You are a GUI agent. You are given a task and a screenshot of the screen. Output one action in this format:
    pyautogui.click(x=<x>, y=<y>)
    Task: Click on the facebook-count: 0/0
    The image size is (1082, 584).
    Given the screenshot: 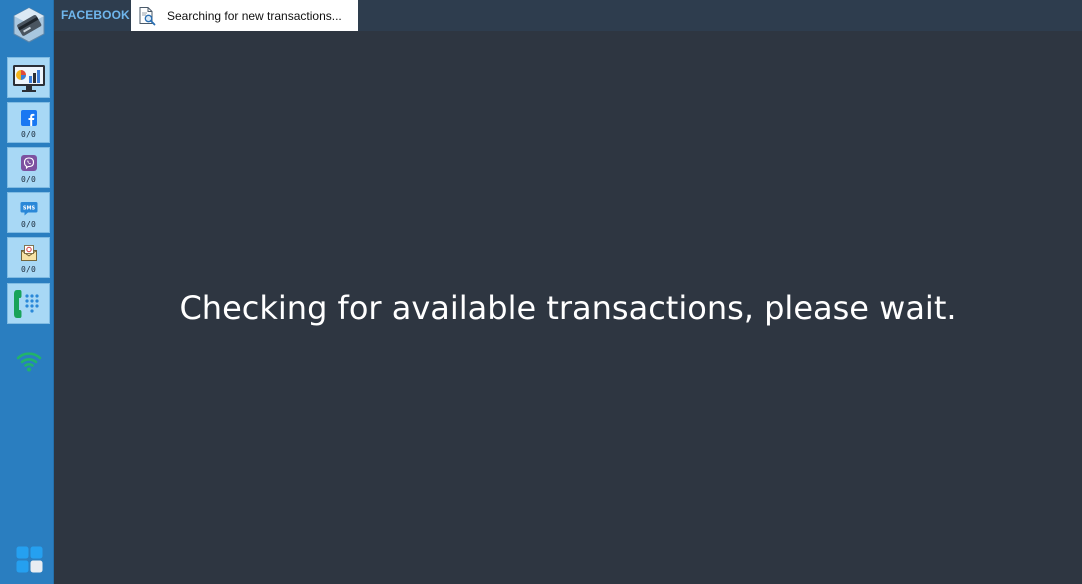 What is the action you would take?
    pyautogui.click(x=28, y=134)
    